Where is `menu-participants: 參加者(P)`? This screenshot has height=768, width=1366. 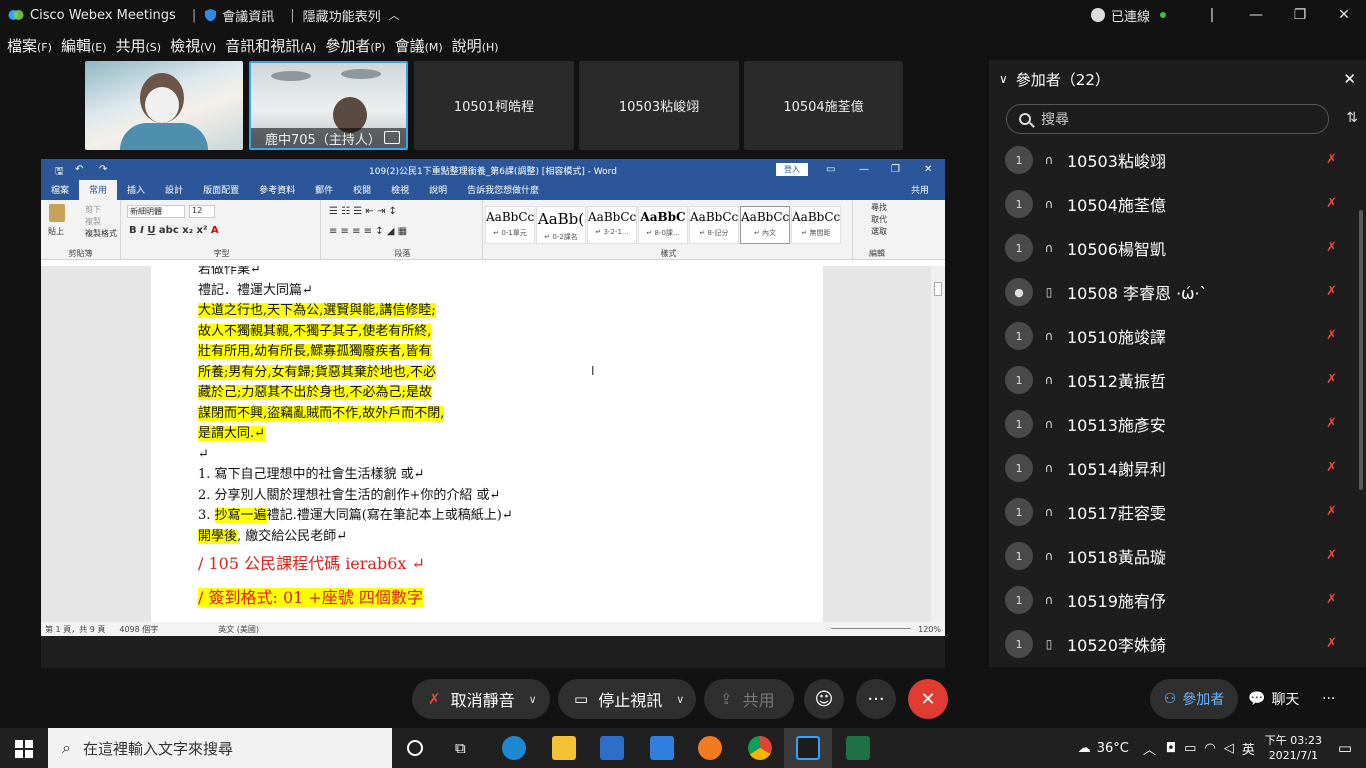 menu-participants: 參加者(P) is located at coordinates (355, 45).